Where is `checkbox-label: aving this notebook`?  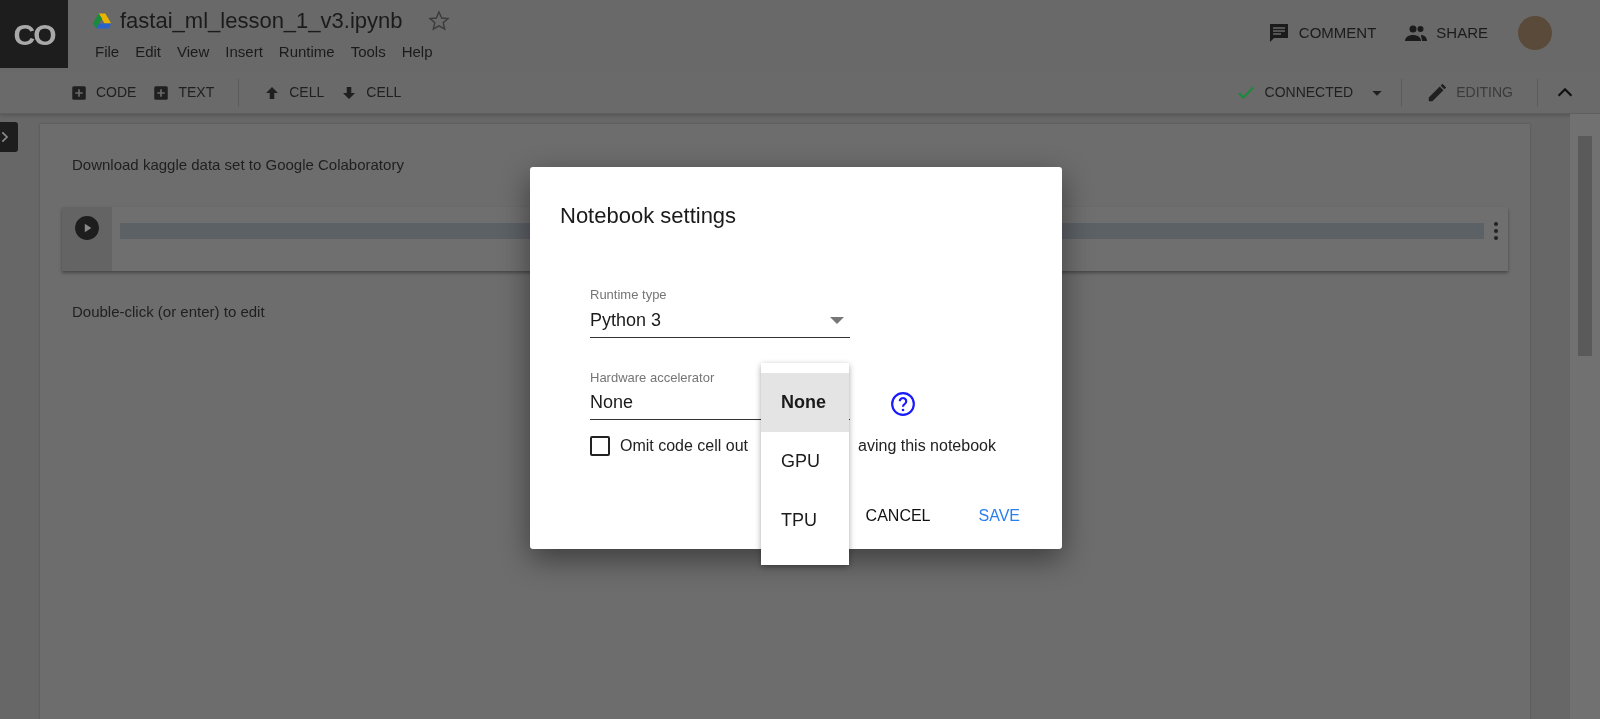
checkbox-label: aving this notebook is located at coordinates (927, 446).